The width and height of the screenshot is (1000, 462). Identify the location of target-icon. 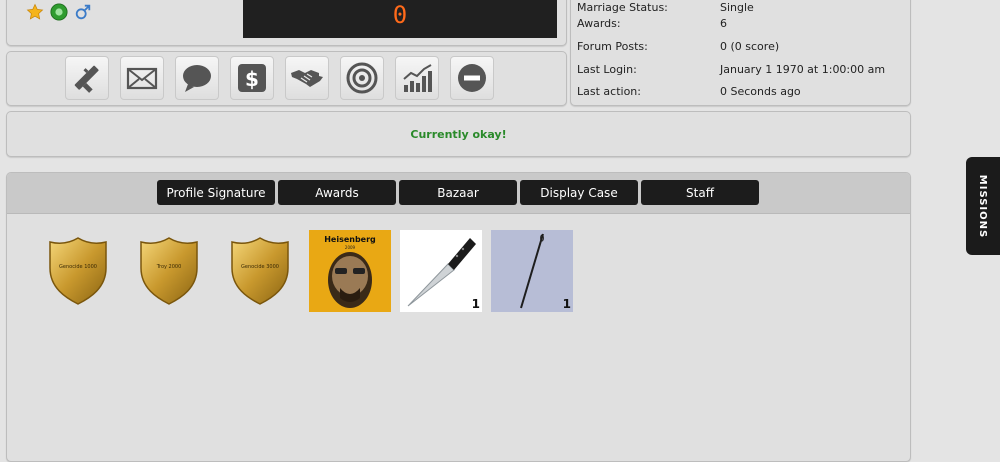
(362, 78).